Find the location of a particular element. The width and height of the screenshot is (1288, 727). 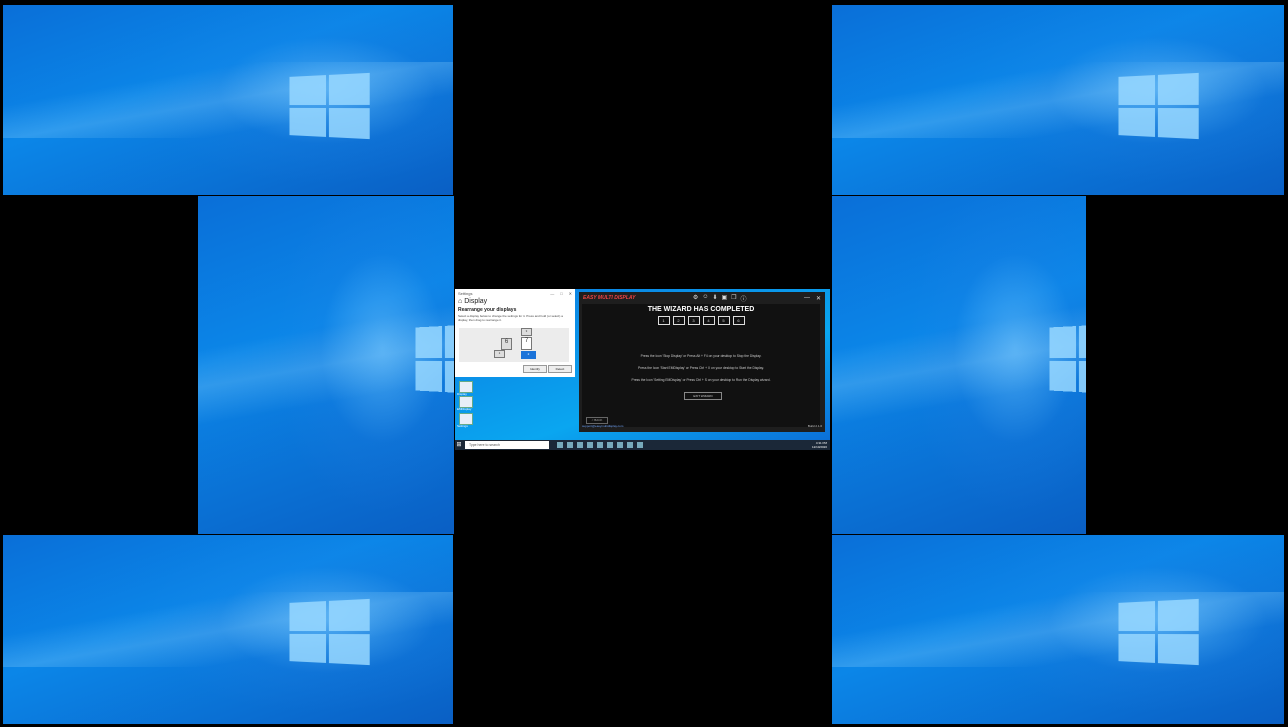

detect-button: Detect is located at coordinates (560, 369).